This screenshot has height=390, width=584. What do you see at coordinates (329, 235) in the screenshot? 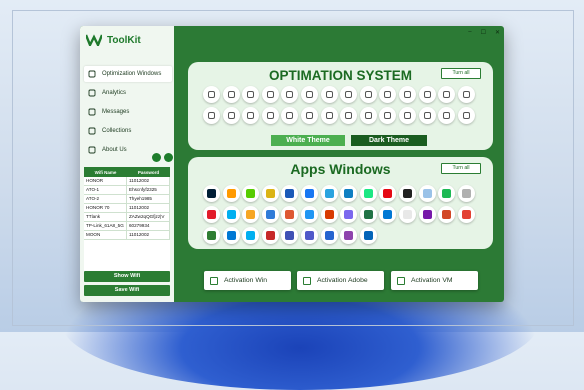
I see `app-button-todo-icon` at bounding box center [329, 235].